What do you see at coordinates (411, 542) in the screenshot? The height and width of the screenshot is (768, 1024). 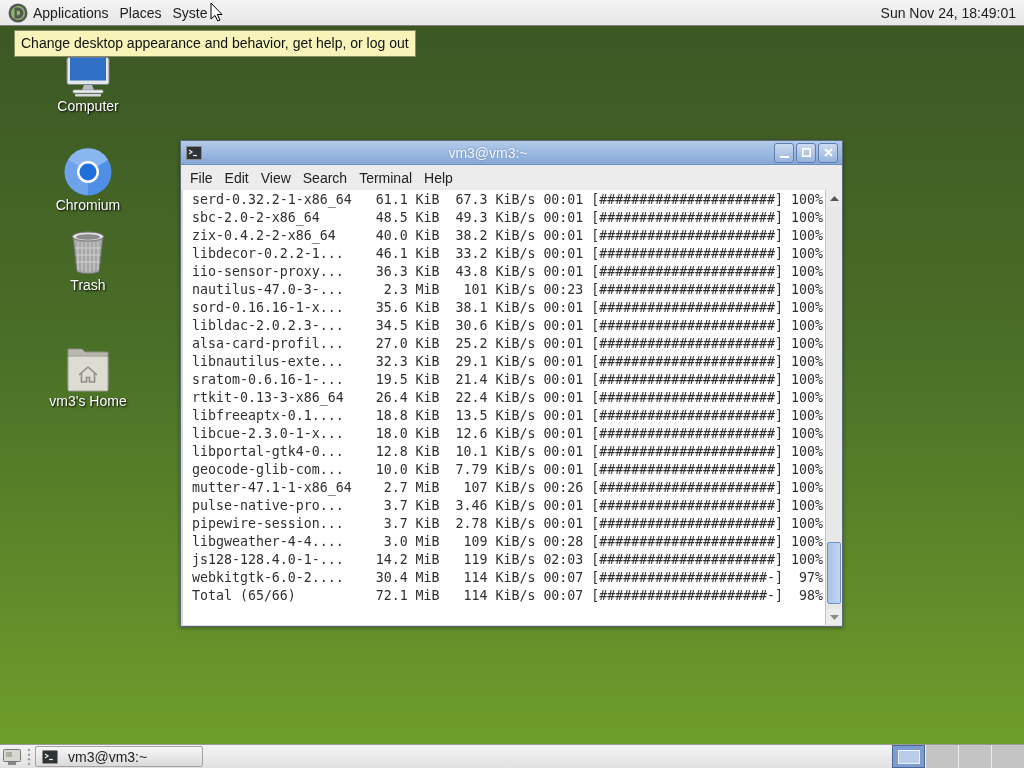 I see `download-size: 3.0 MiB` at bounding box center [411, 542].